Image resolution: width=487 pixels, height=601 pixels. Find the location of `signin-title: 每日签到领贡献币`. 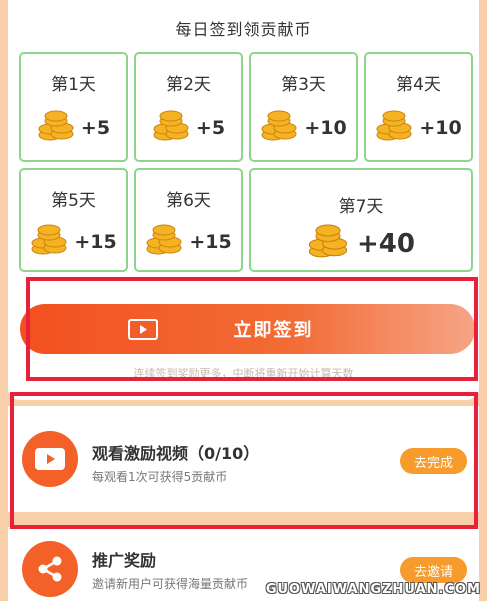

signin-title: 每日签到领贡献币 is located at coordinates (243, 29).